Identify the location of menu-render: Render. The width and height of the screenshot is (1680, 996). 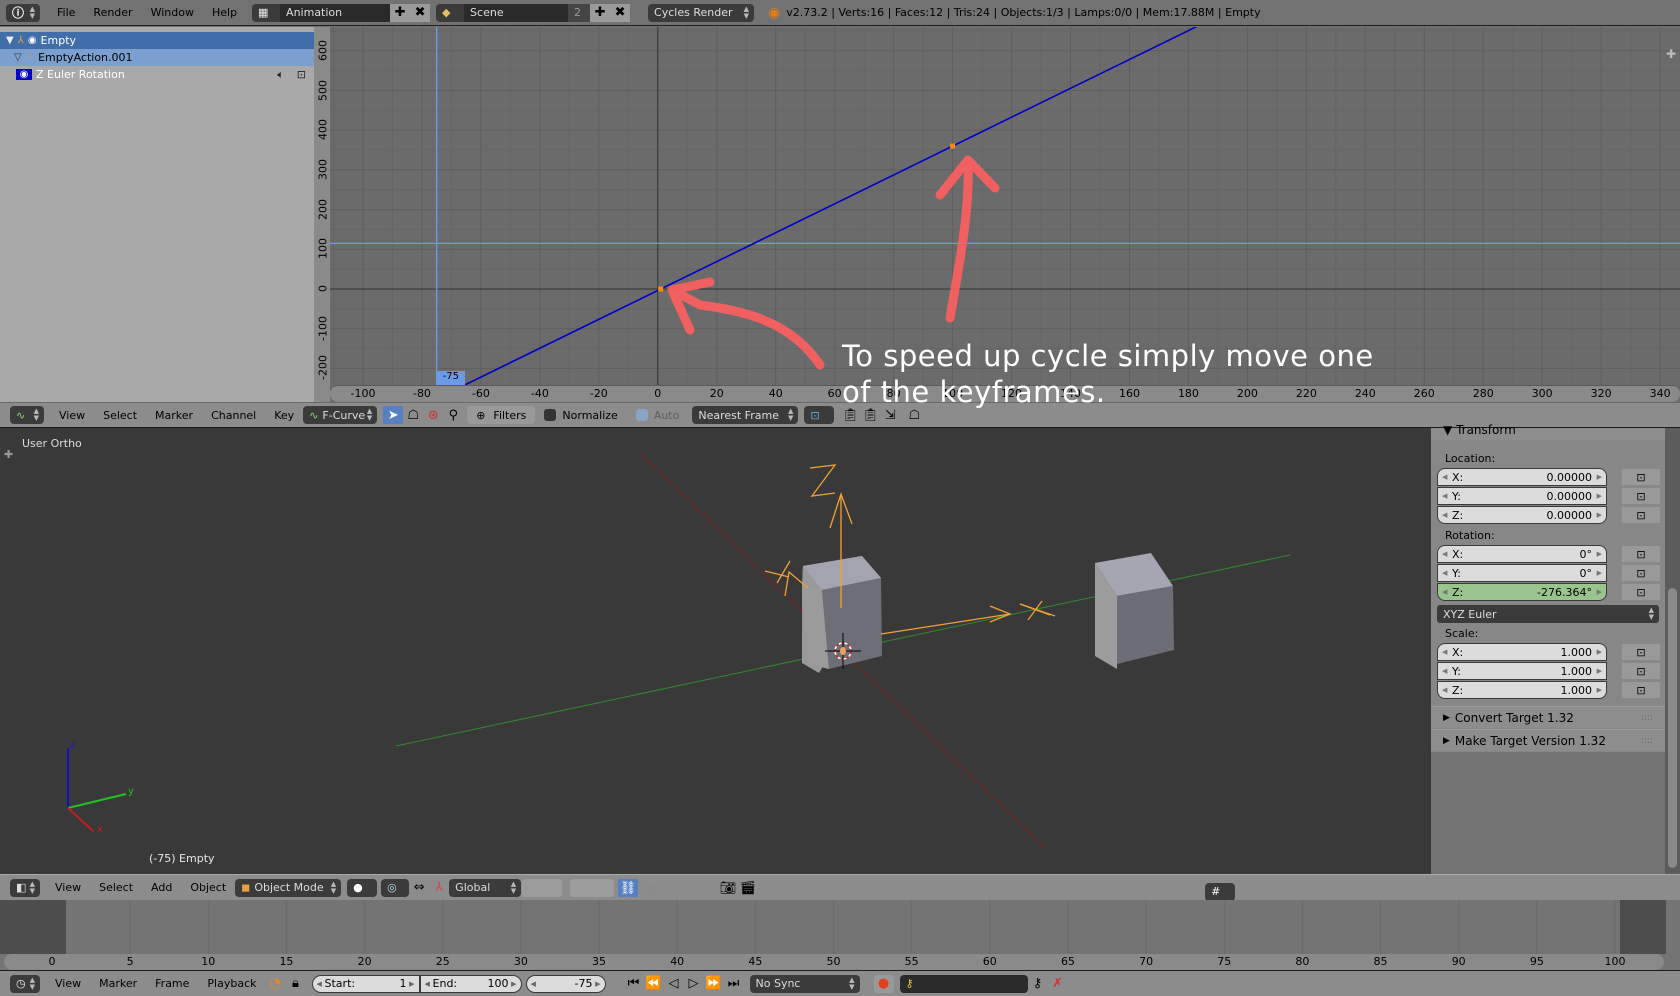
(112, 12).